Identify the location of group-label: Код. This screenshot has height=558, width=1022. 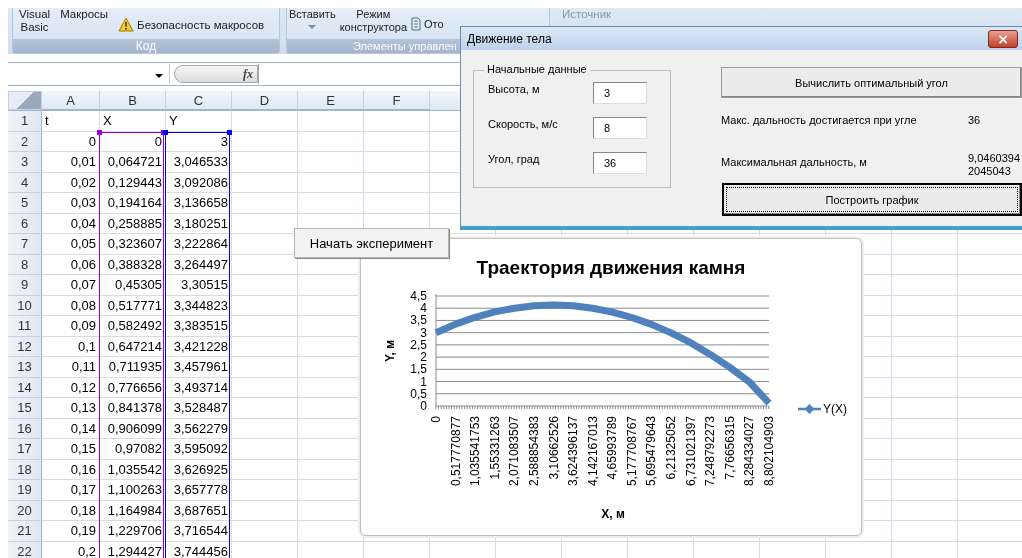
(146, 46).